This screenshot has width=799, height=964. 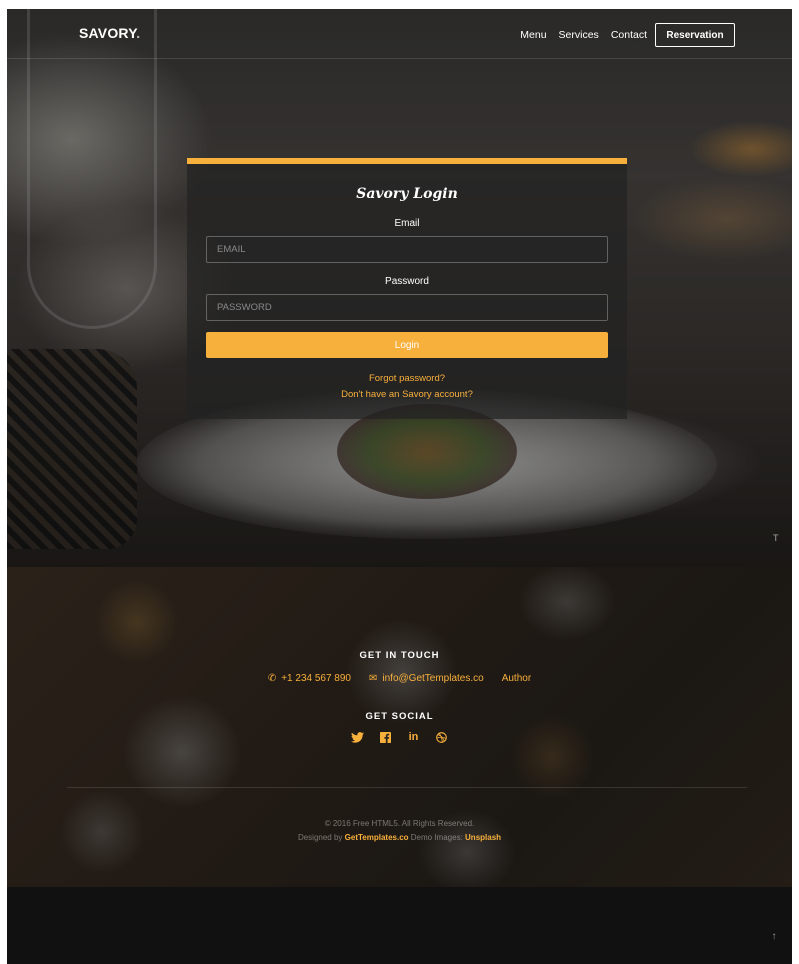 I want to click on dribbble-icon, so click(x=442, y=737).